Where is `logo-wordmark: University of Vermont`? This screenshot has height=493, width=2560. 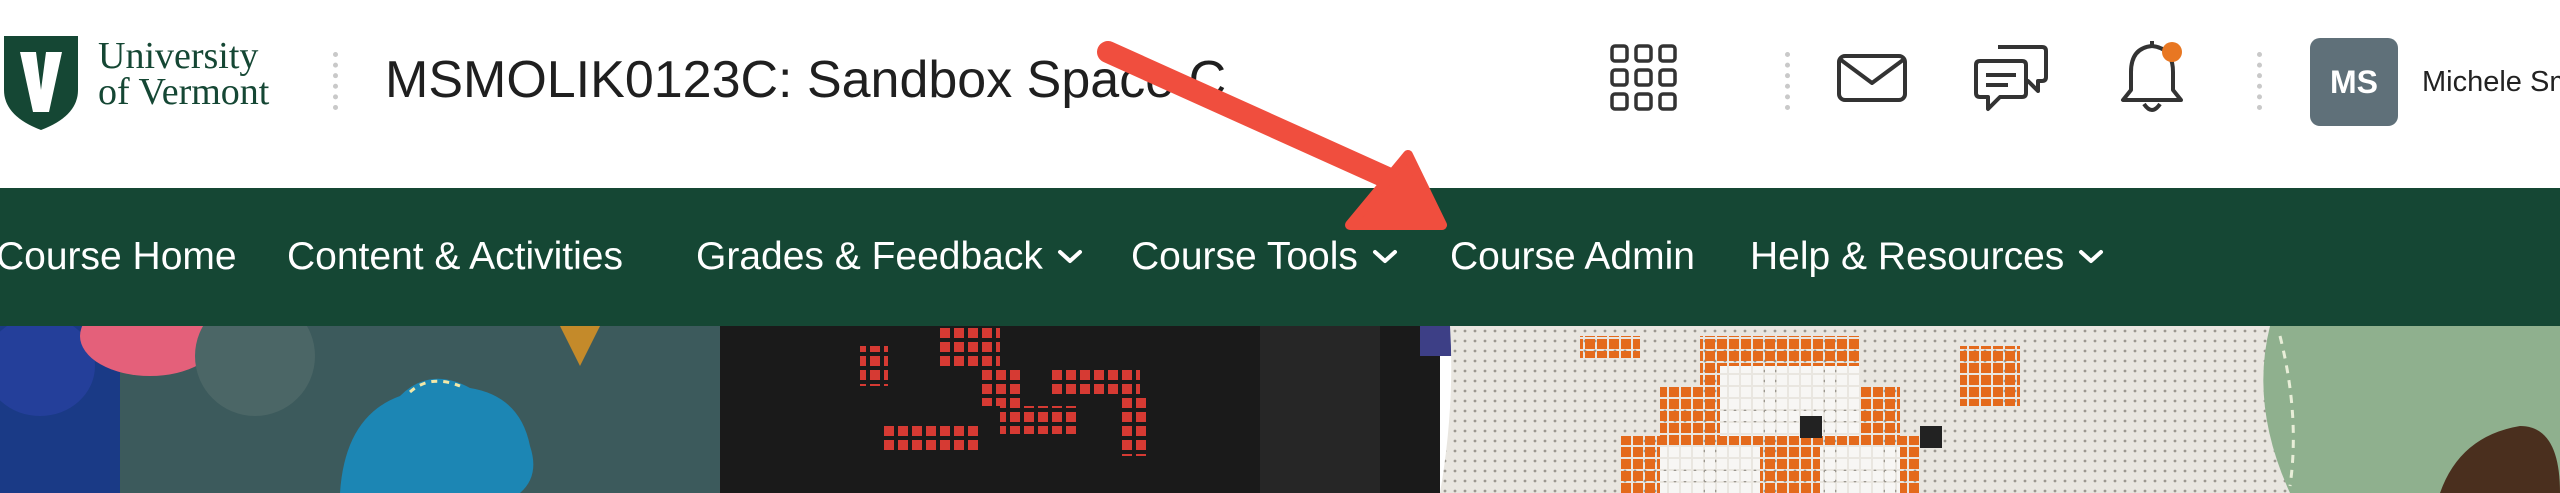
logo-wordmark: University of Vermont is located at coordinates (198, 74).